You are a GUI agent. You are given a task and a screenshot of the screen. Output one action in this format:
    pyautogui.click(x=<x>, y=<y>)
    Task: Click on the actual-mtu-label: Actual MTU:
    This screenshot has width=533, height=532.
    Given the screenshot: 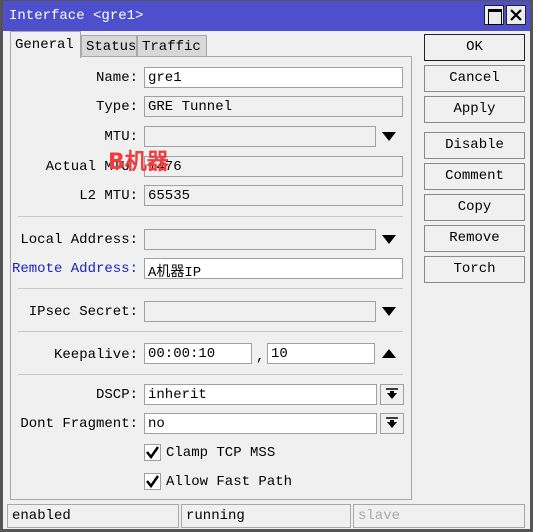 What is the action you would take?
    pyautogui.click(x=91, y=167)
    